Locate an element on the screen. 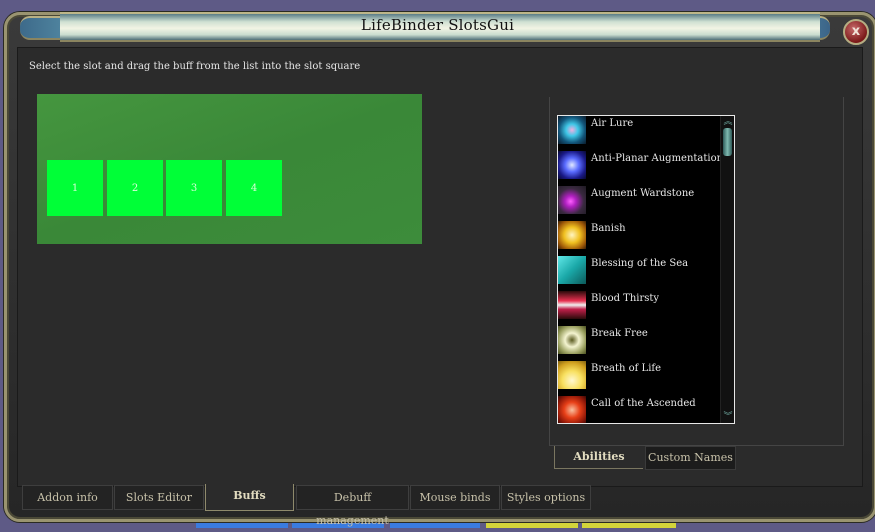  buff-label: Call of the Ascended is located at coordinates (643, 403).